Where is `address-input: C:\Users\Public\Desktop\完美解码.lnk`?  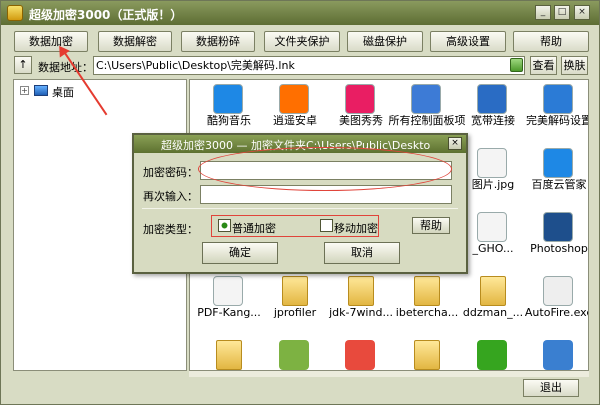 address-input: C:\Users\Public\Desktop\完美解码.lnk is located at coordinates (309, 65).